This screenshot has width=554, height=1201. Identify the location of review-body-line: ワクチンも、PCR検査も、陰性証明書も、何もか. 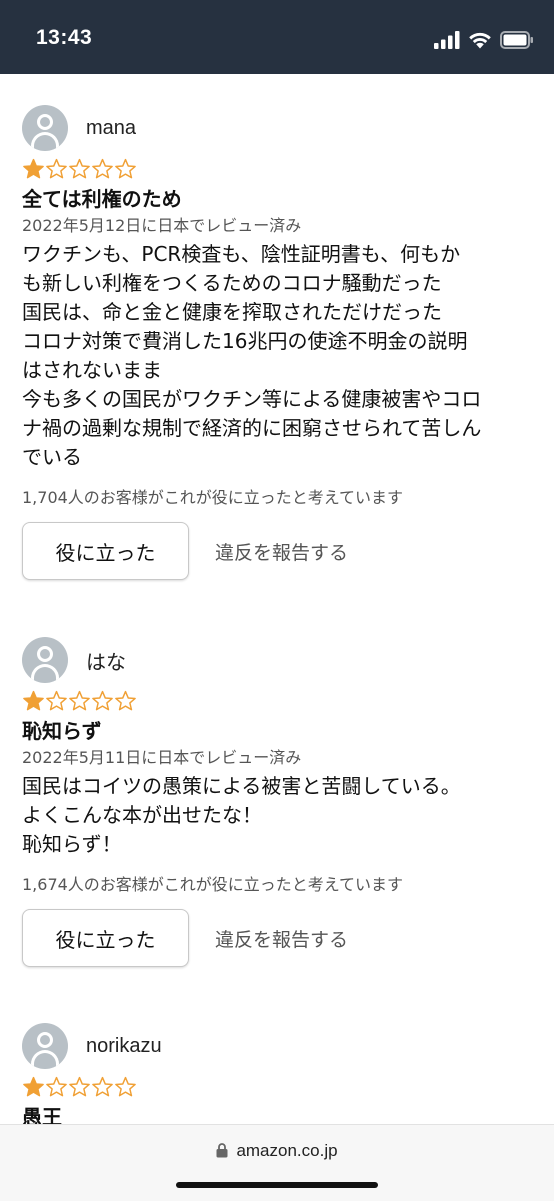
(241, 254).